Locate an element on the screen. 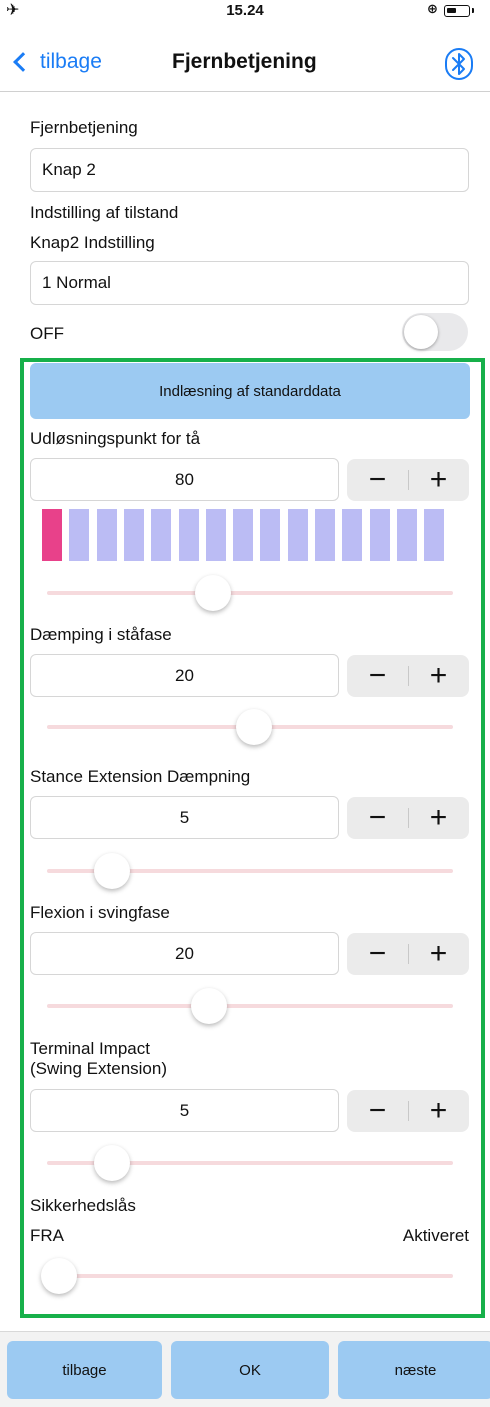 The height and width of the screenshot is (1407, 490). toggle-label: OFF is located at coordinates (47, 333).